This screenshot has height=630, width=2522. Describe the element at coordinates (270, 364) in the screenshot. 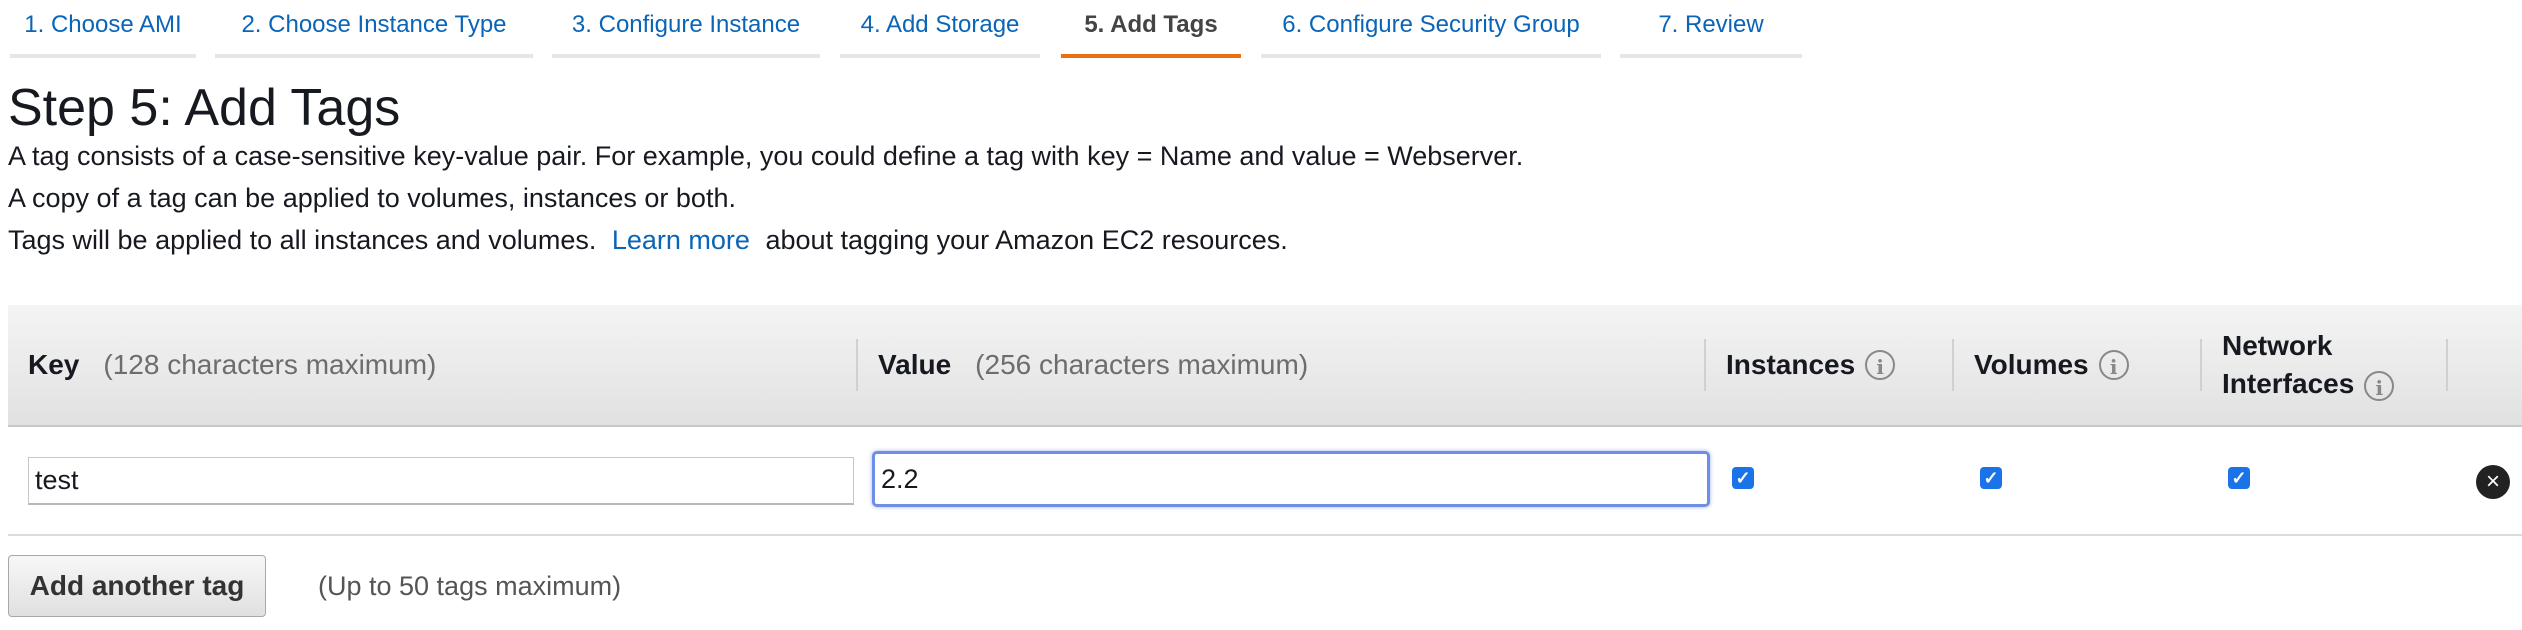

I see `key-header-hint: (128 characters maximum)` at that location.